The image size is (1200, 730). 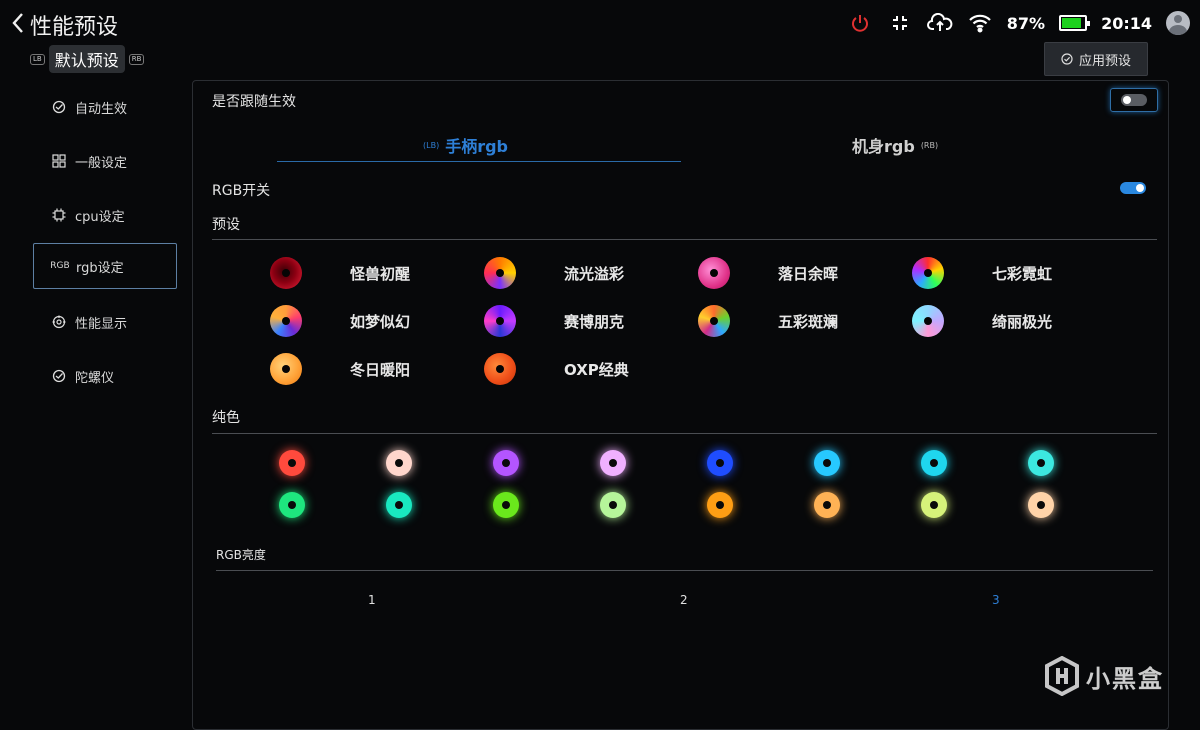 I want to click on power-icon, so click(x=860, y=23).